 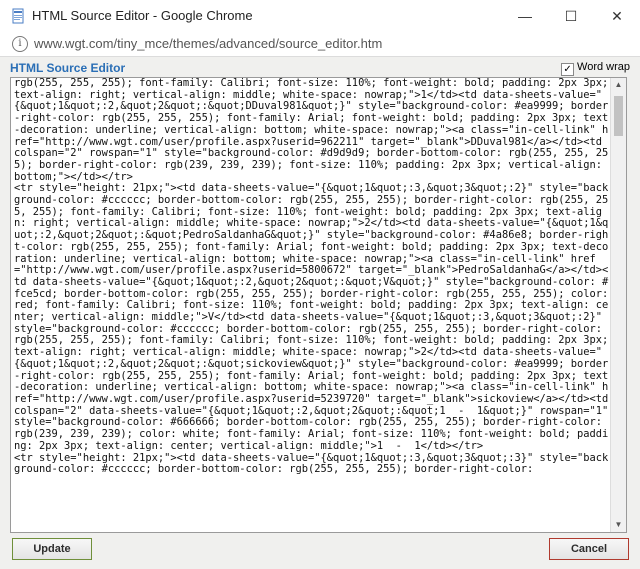 I want to click on close-button: ✕, so click(x=617, y=16).